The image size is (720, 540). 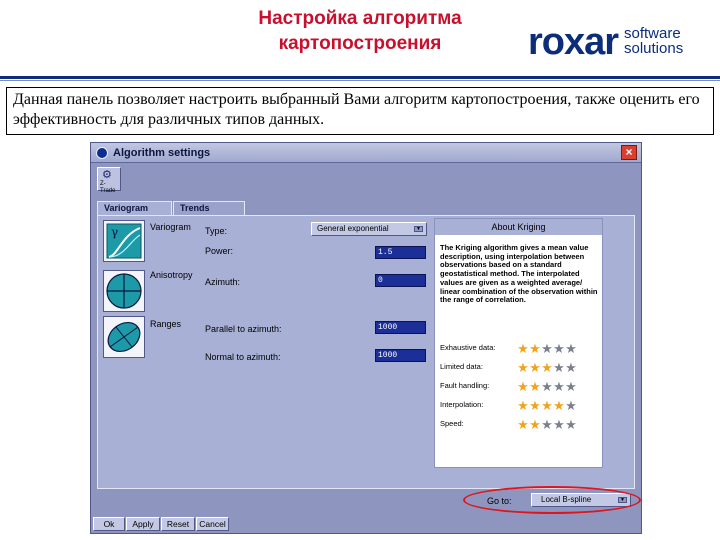 I want to click on header-divider-thin, so click(x=360, y=80).